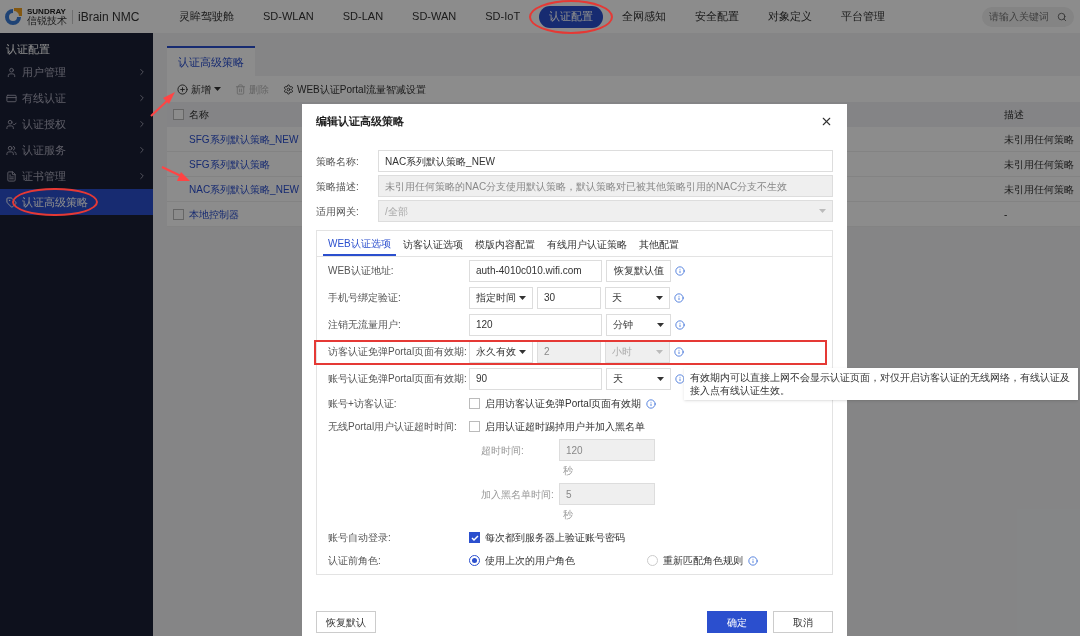 This screenshot has height=636, width=1080. What do you see at coordinates (1014, 115) in the screenshot?
I see `column-header: 描述` at bounding box center [1014, 115].